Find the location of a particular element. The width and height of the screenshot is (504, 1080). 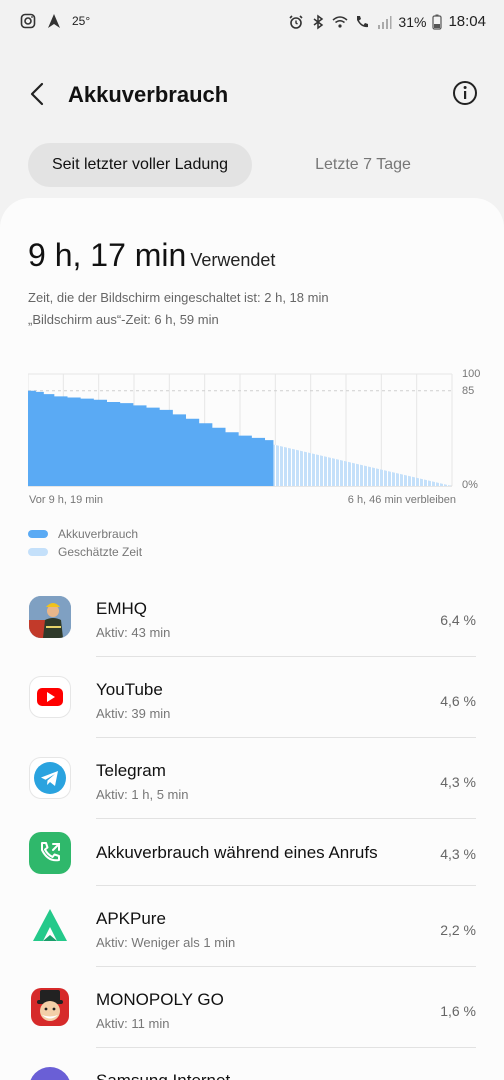

usage-total: 9 h, 17 min Verwendet is located at coordinates (151, 255).